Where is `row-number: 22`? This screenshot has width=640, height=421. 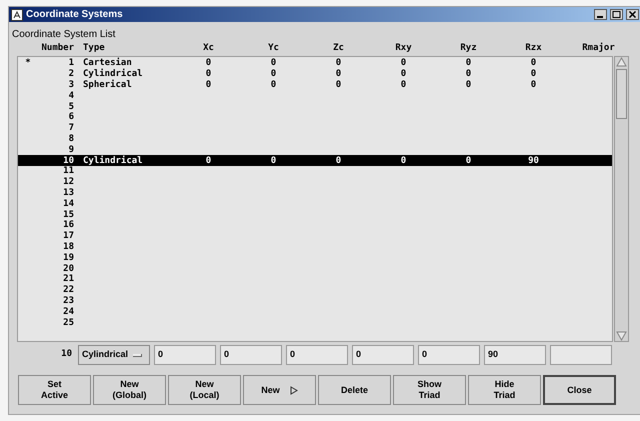 row-number: 22 is located at coordinates (68, 290).